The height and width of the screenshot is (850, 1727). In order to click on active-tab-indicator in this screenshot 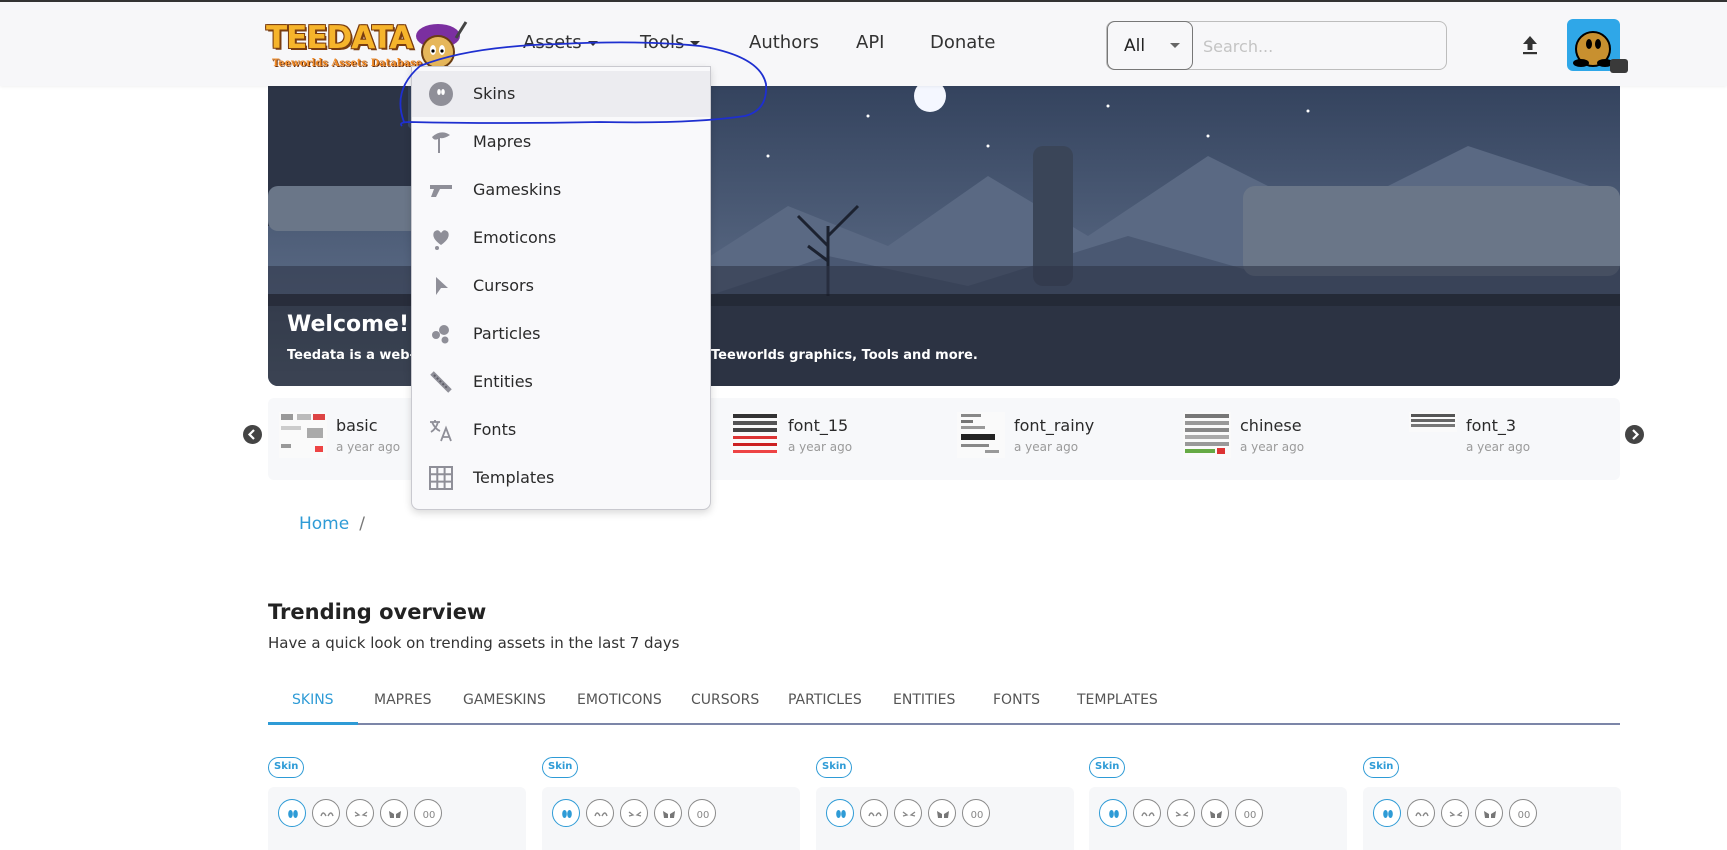, I will do `click(313, 723)`.